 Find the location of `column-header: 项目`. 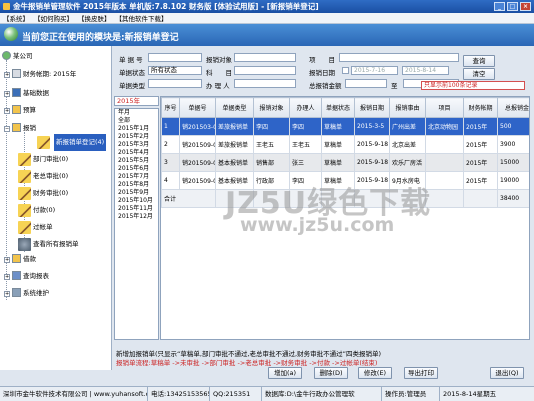

column-header: 项目 is located at coordinates (444, 107).